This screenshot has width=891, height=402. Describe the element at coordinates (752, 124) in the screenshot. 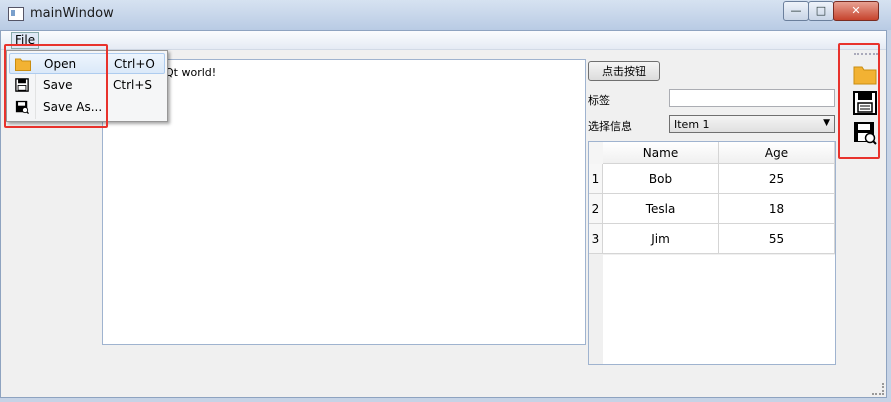

I see `item-select: Item 1 ▼` at that location.